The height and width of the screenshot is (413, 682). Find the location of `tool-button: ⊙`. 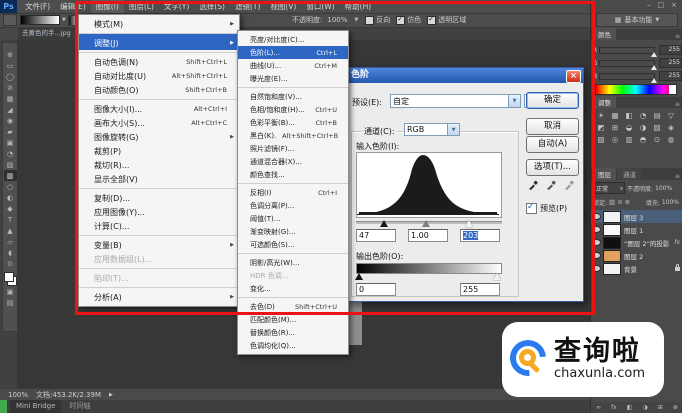

tool-button: ⊙ is located at coordinates (10, 263).